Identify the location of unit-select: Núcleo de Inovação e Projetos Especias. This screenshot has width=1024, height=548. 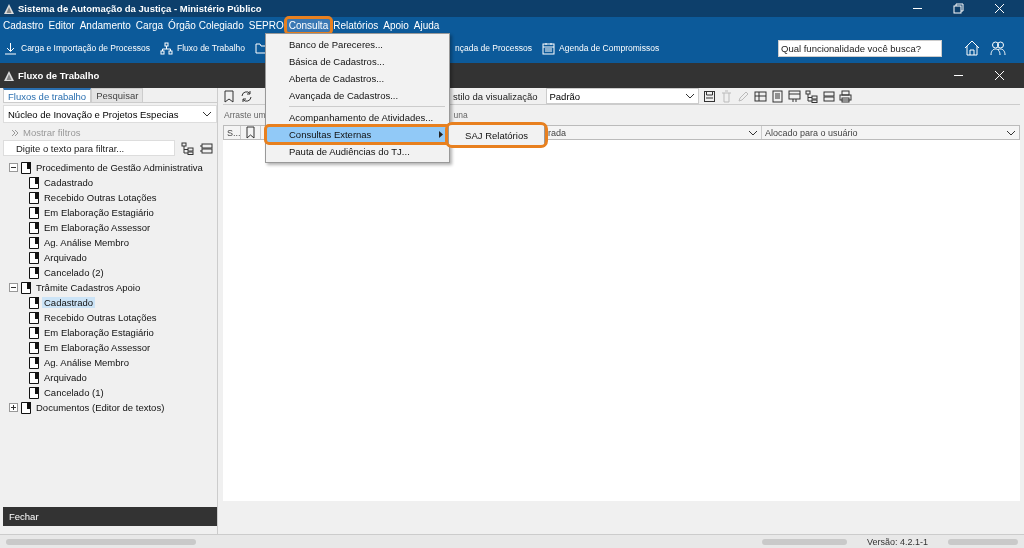
(110, 114).